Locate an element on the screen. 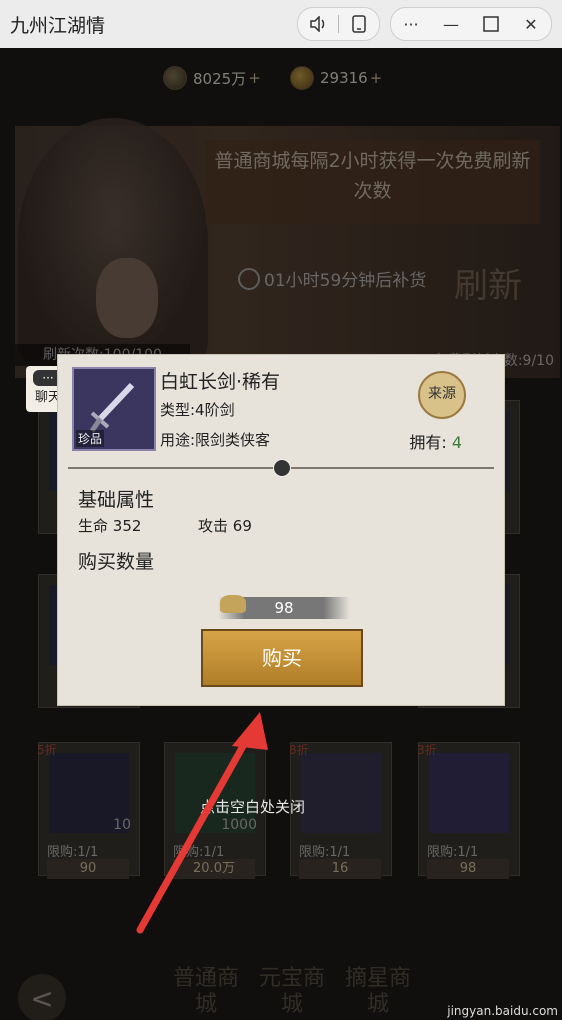 Image resolution: width=562 pixels, height=1020 pixels. titlebar-window-group: ··· — ✕ is located at coordinates (471, 24).